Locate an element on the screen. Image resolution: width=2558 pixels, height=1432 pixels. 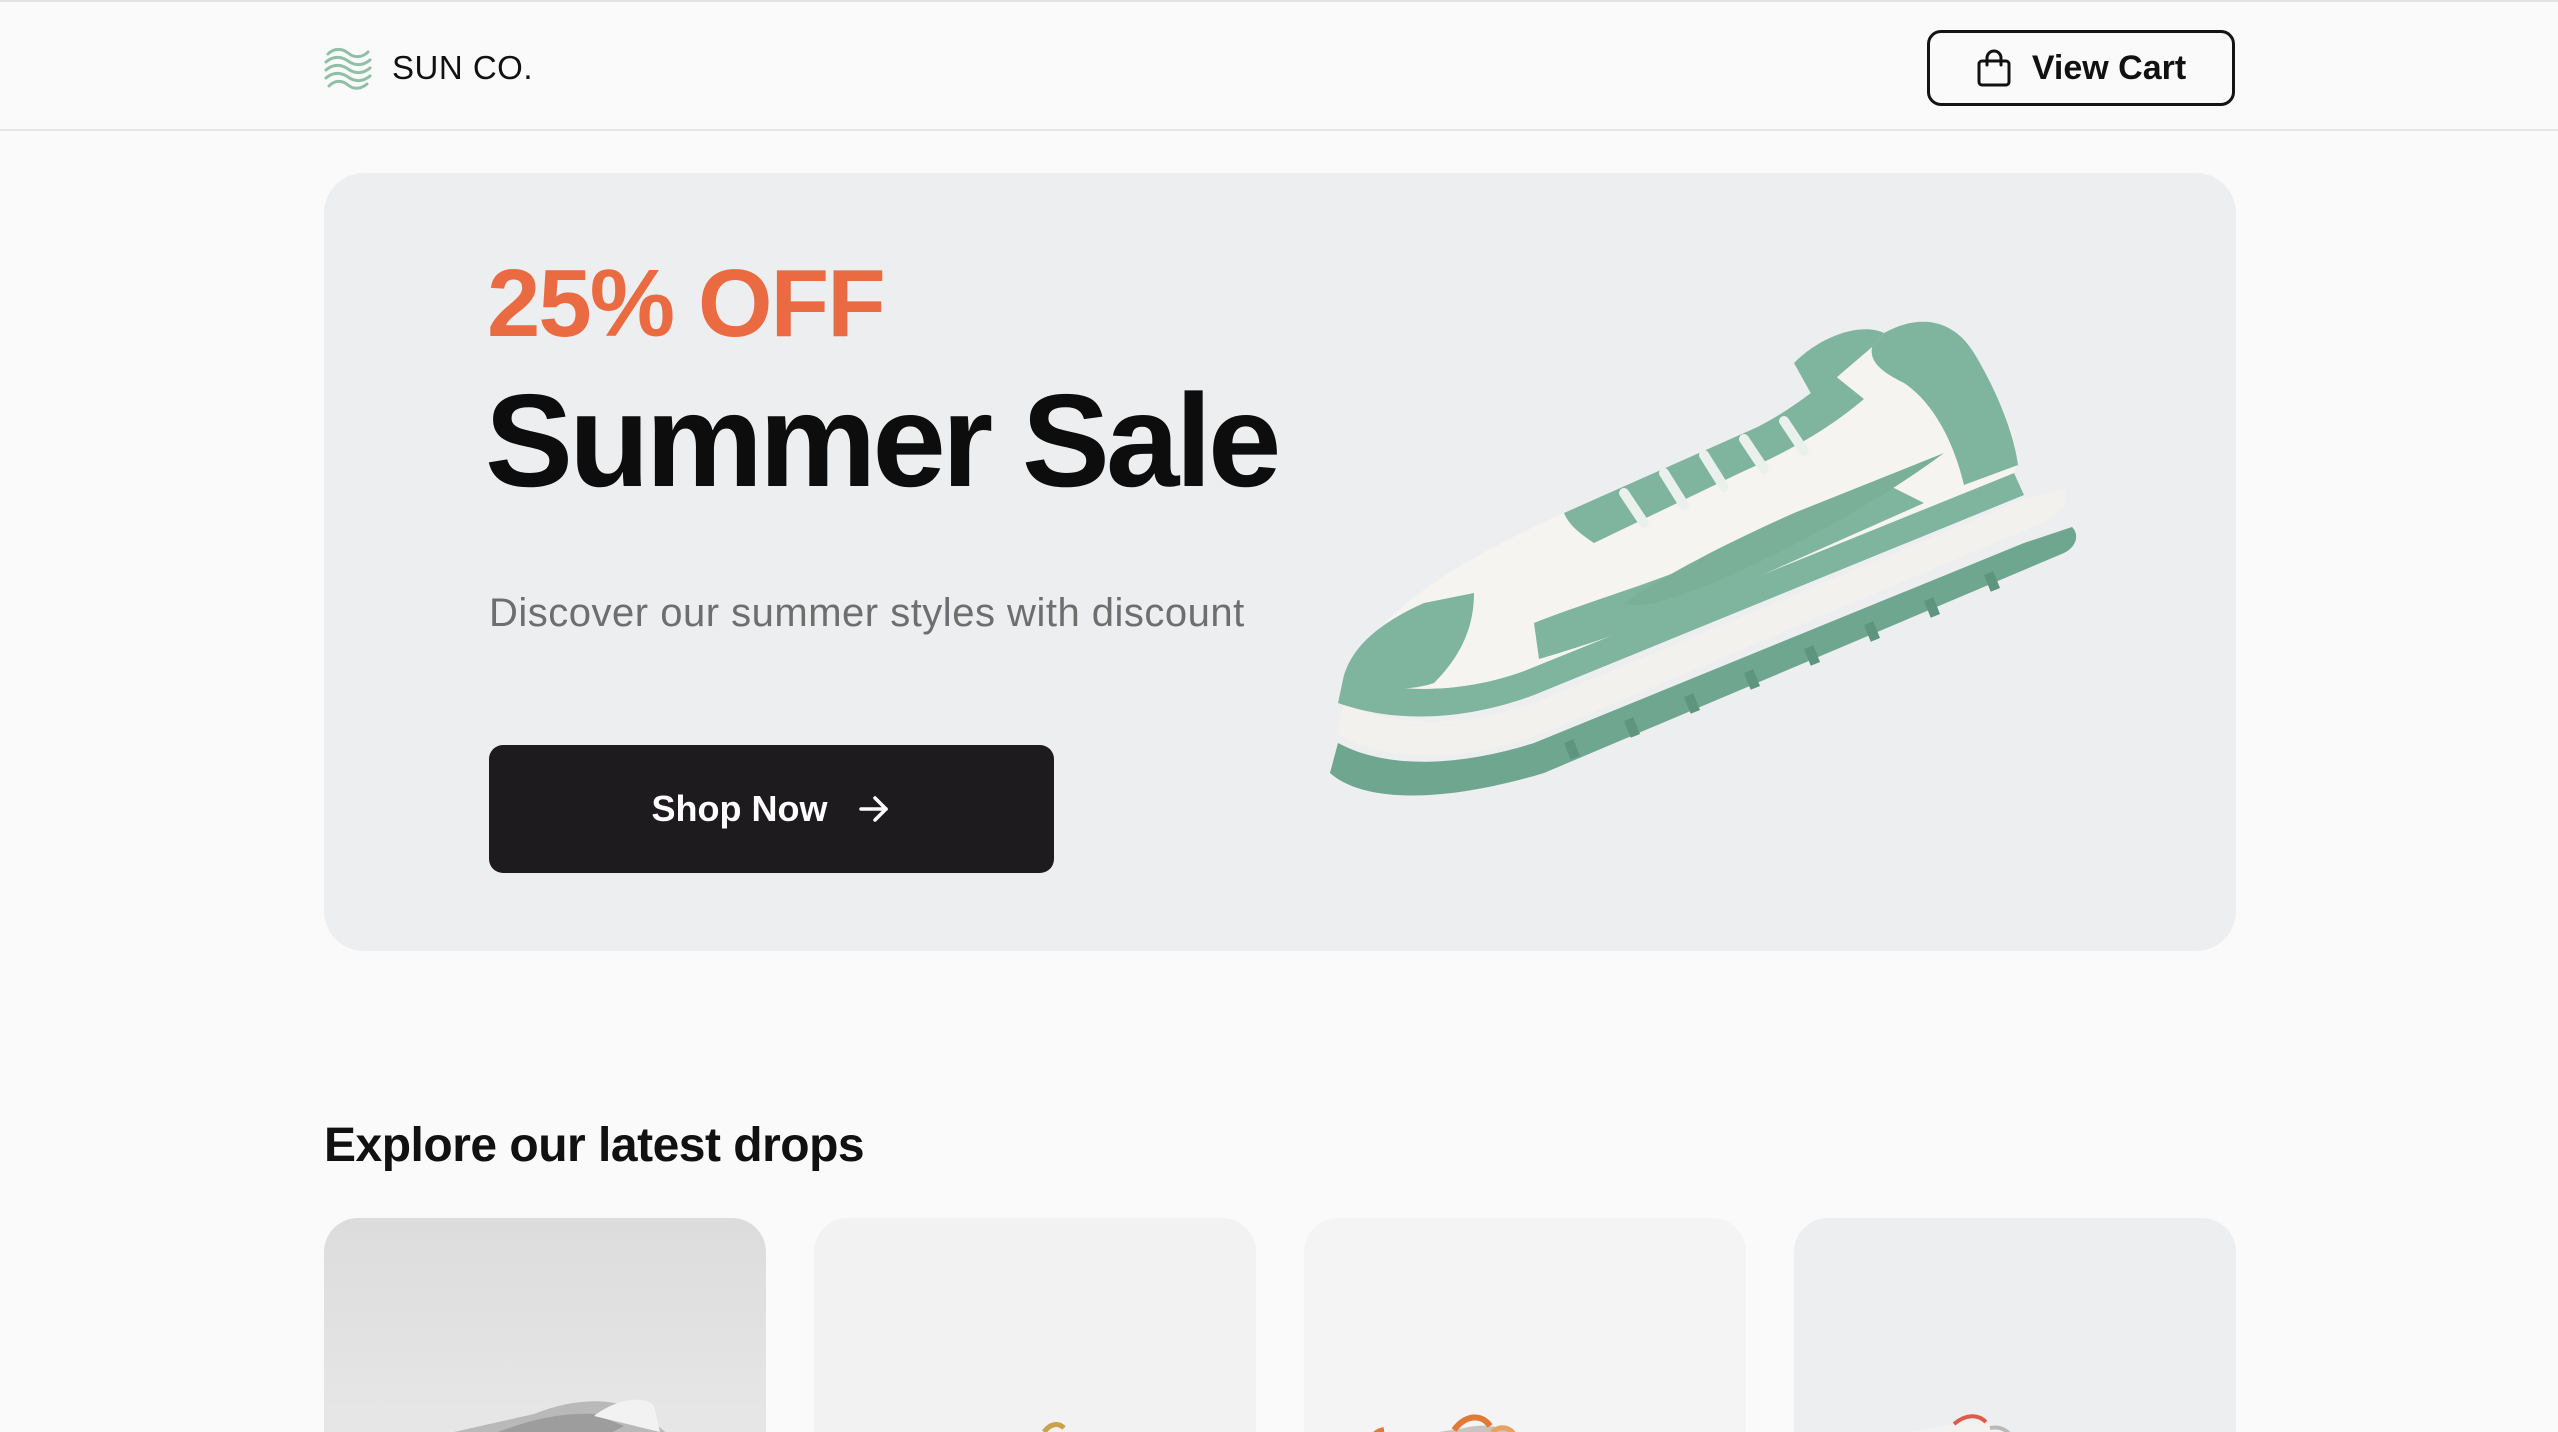
arrow-right-icon is located at coordinates (874, 809).